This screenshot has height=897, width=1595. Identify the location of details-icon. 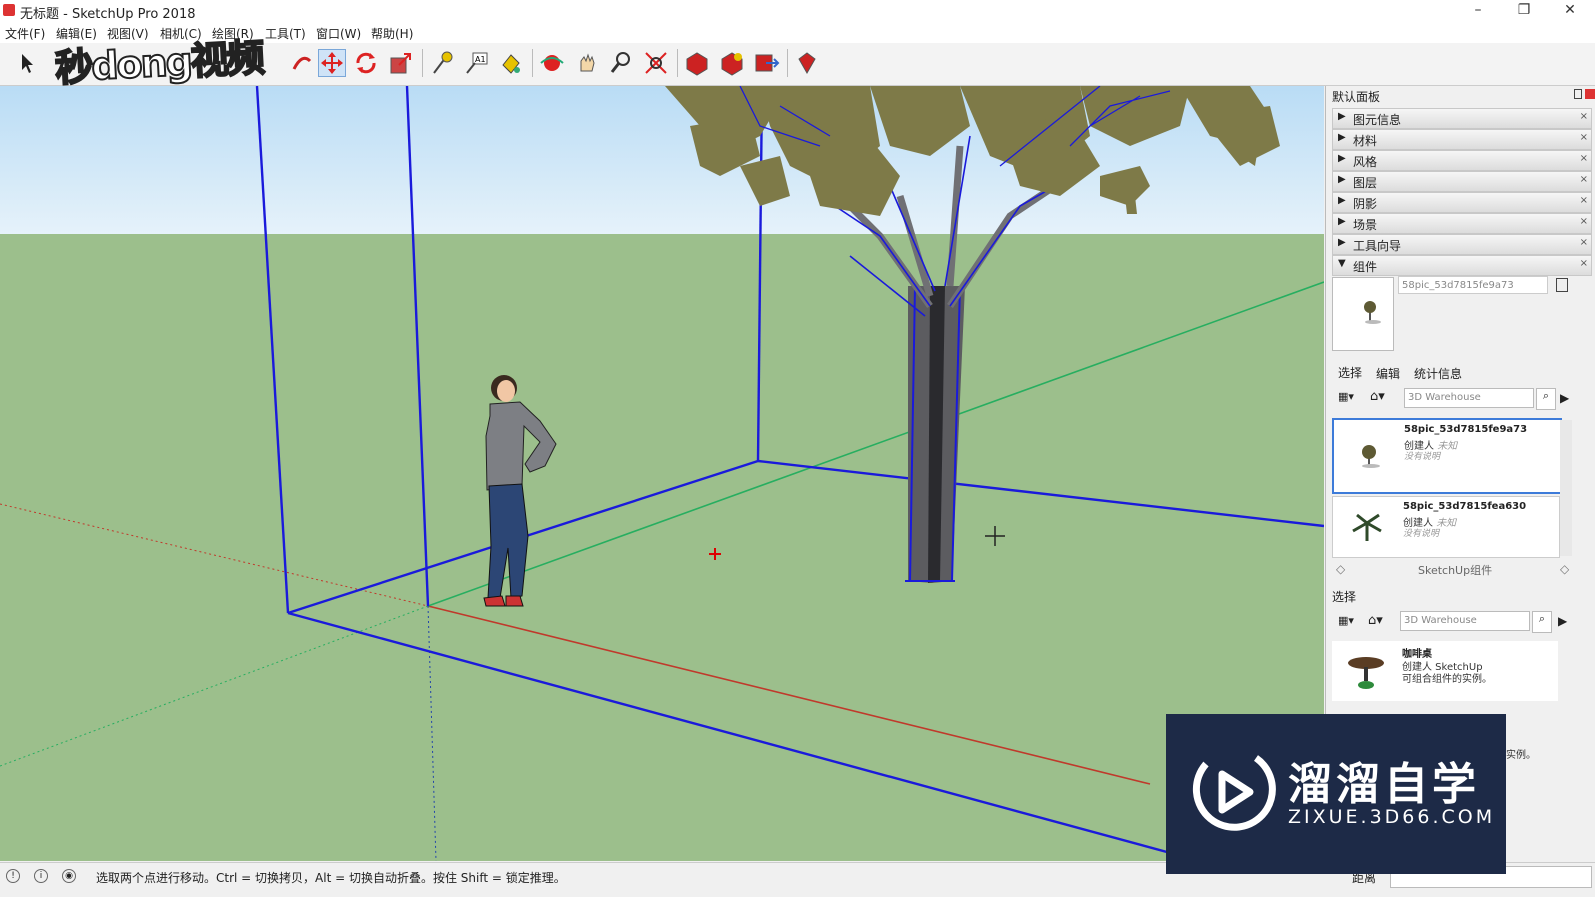
(1562, 285).